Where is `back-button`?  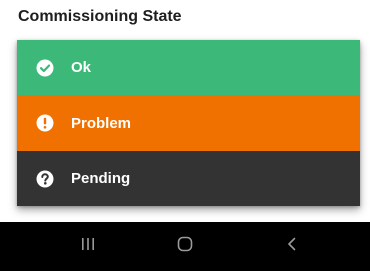 back-button is located at coordinates (292, 246).